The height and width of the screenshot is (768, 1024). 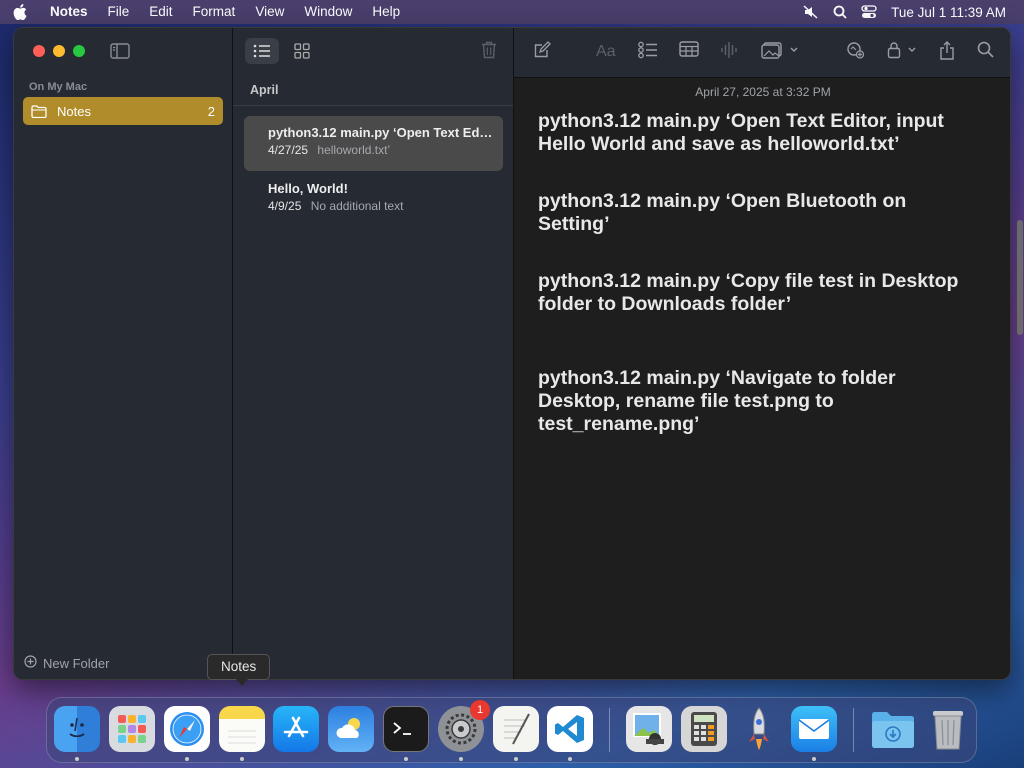 I want to click on new-folder-label: New Folder, so click(x=76, y=663).